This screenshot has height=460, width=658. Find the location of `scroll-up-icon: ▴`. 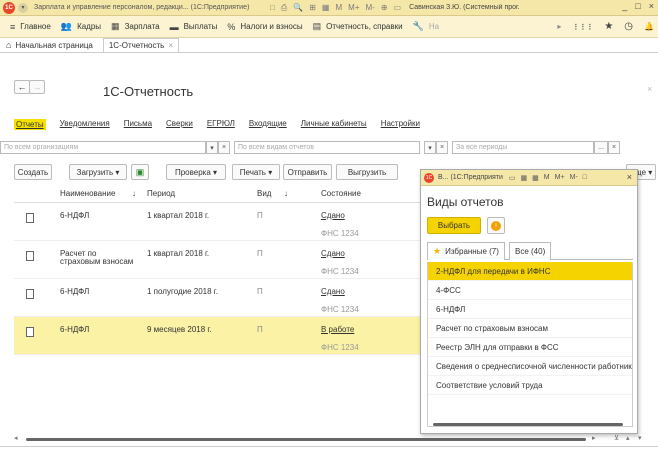

scroll-up-icon: ▴ is located at coordinates (628, 438).